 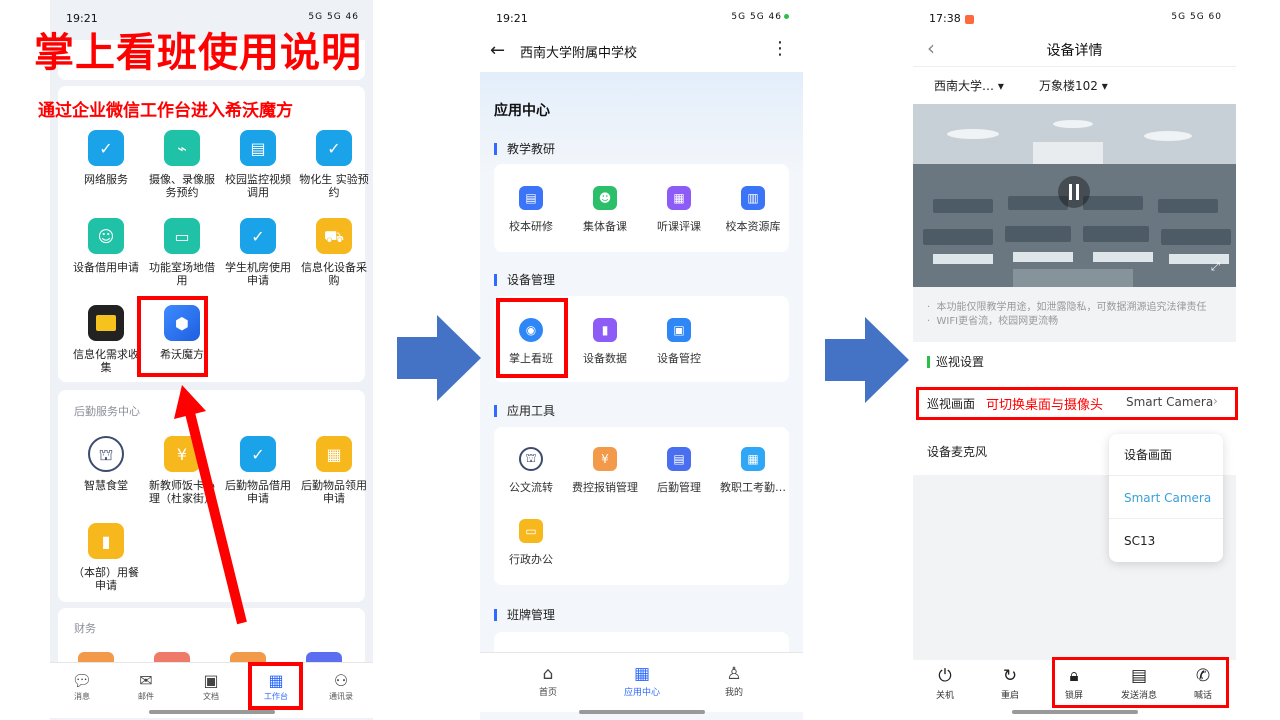 I want to click on app-logistics: ▤ 后勤管理, so click(x=679, y=471).